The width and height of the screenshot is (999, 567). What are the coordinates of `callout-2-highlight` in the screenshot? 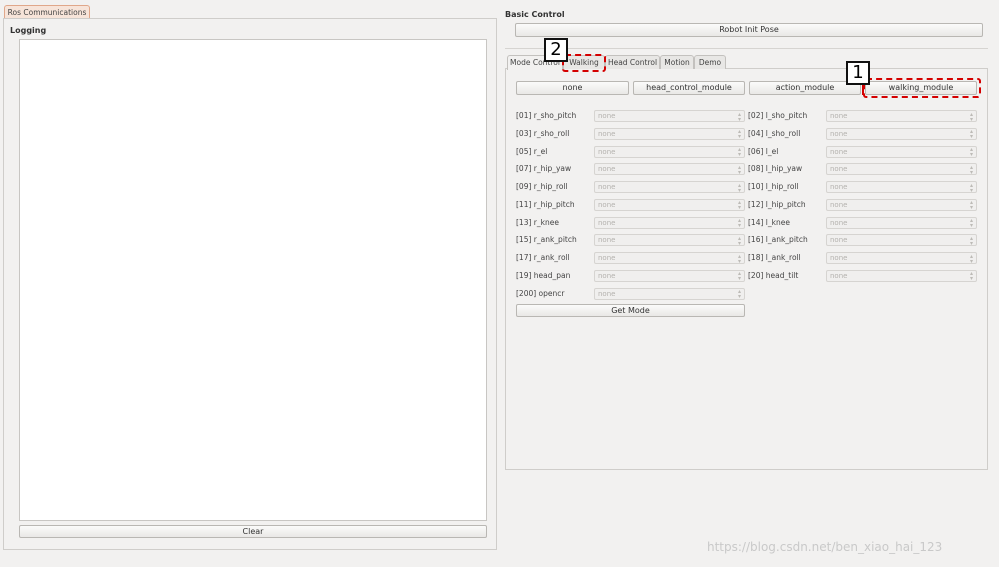 It's located at (584, 63).